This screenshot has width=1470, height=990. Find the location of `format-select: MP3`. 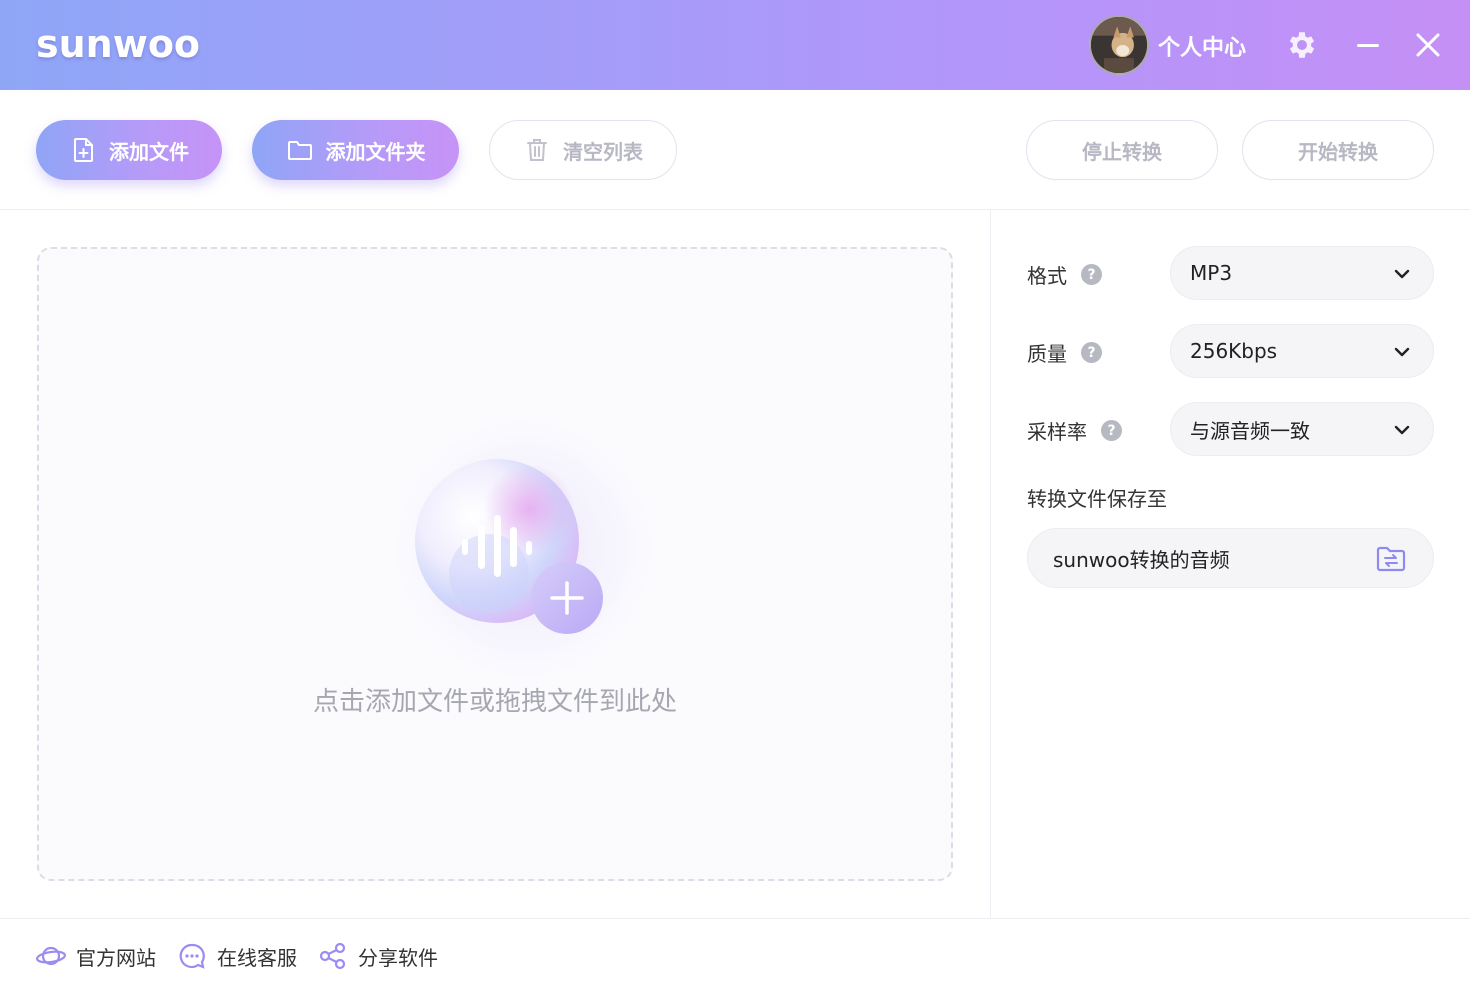

format-select: MP3 is located at coordinates (1302, 273).